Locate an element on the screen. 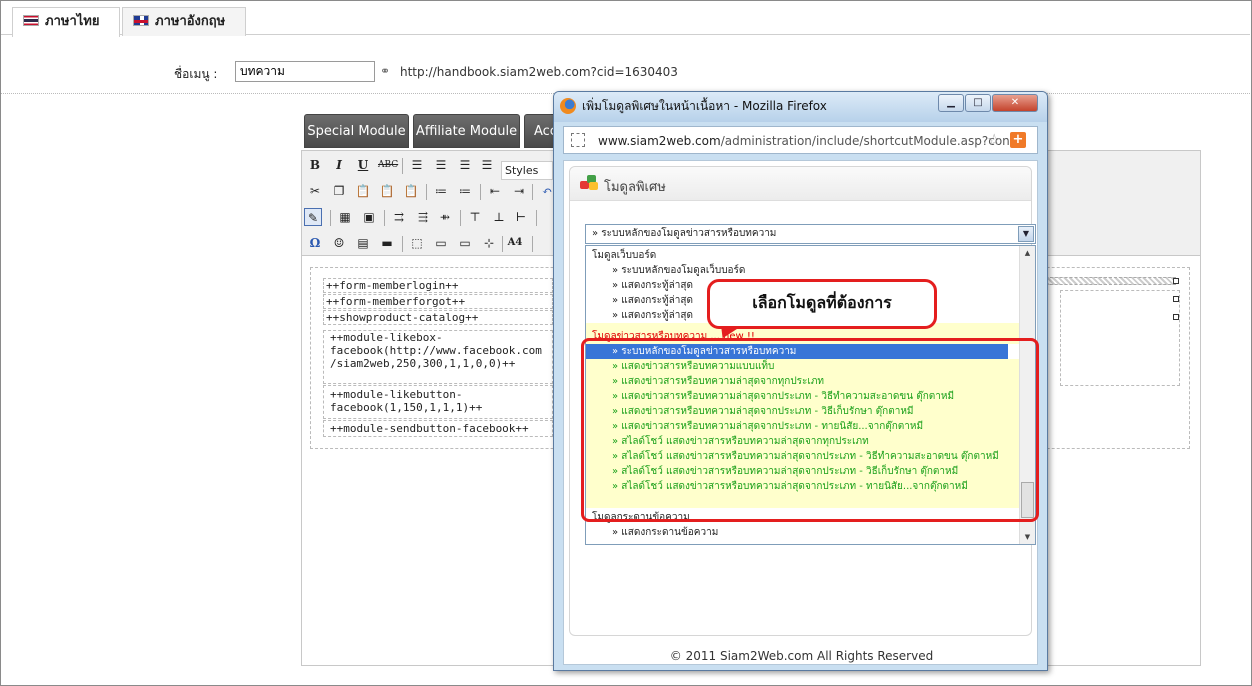  content-line: /siam2web,250,300,1,1,0,0)++ is located at coordinates (423, 363).